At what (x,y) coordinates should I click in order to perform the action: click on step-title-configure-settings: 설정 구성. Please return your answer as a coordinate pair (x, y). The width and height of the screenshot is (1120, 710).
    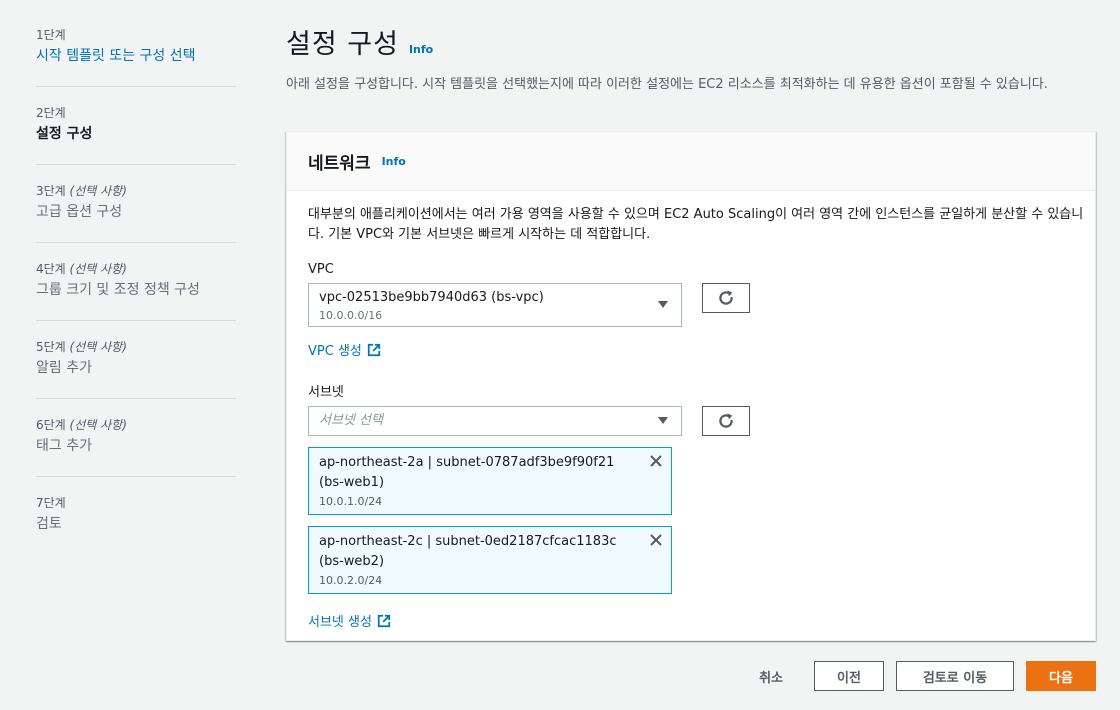
    Looking at the image, I should click on (64, 134).